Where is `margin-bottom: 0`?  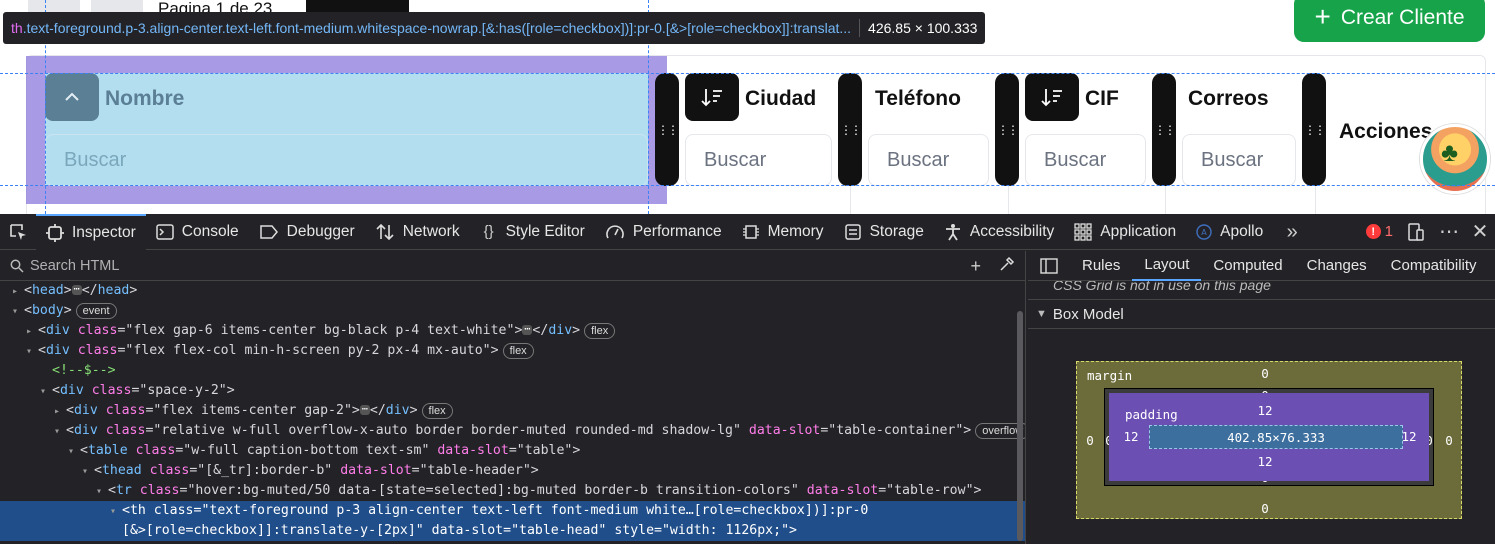
margin-bottom: 0 is located at coordinates (1265, 508).